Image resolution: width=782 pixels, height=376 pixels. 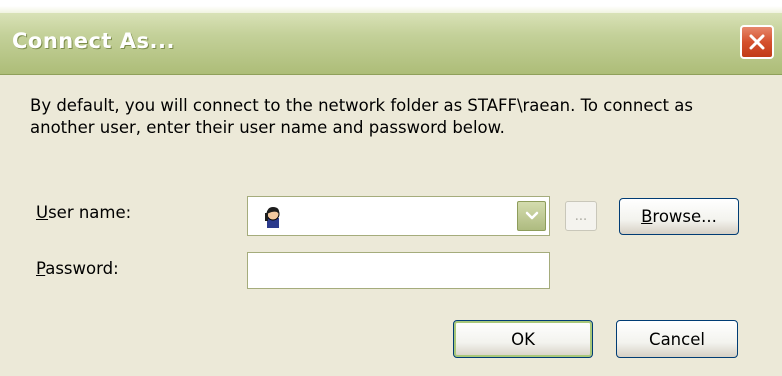 I want to click on chevron-down-icon, so click(x=531, y=215).